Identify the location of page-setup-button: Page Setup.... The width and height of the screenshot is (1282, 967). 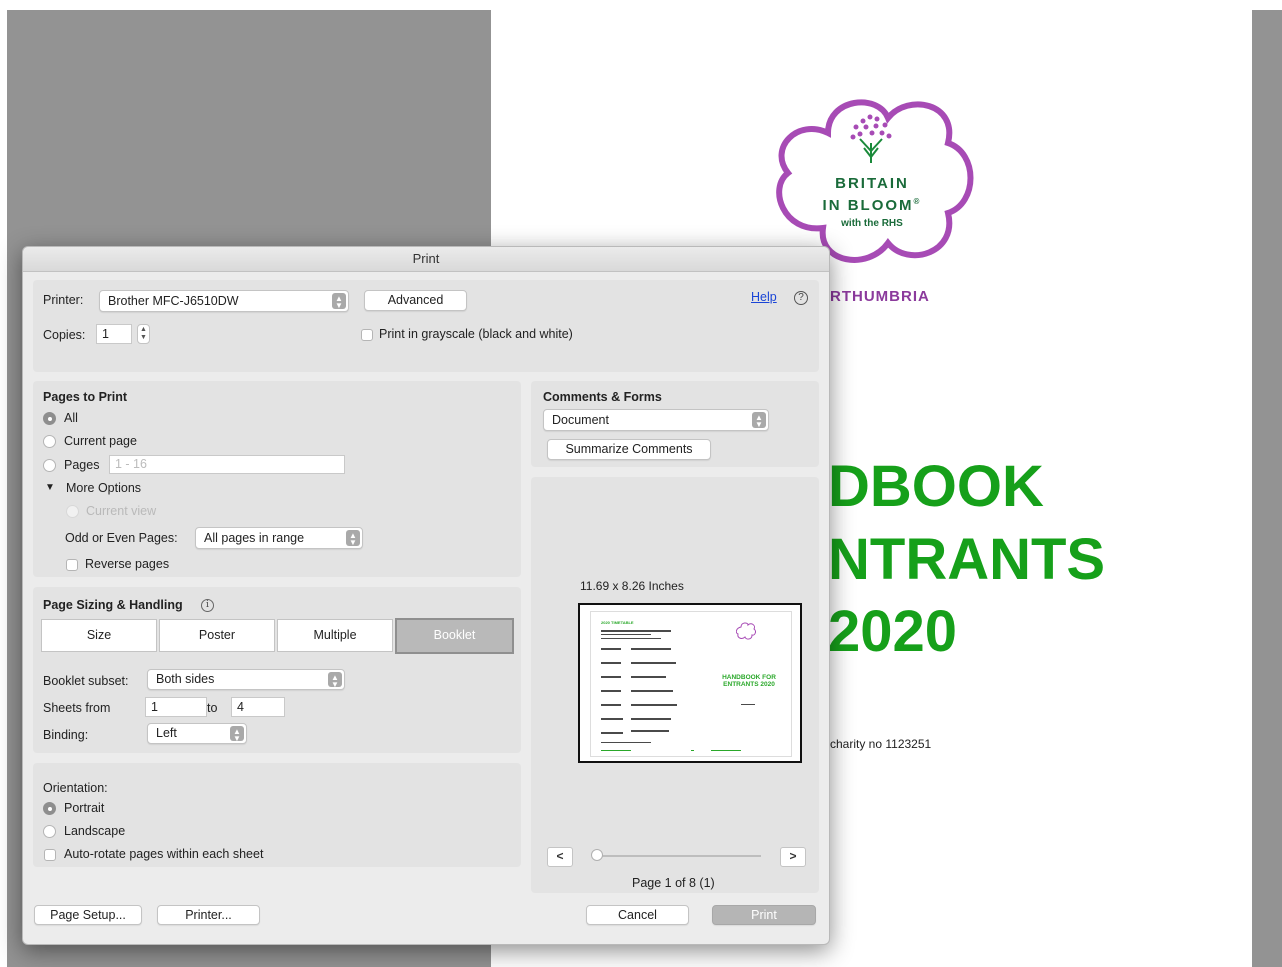
(88, 915).